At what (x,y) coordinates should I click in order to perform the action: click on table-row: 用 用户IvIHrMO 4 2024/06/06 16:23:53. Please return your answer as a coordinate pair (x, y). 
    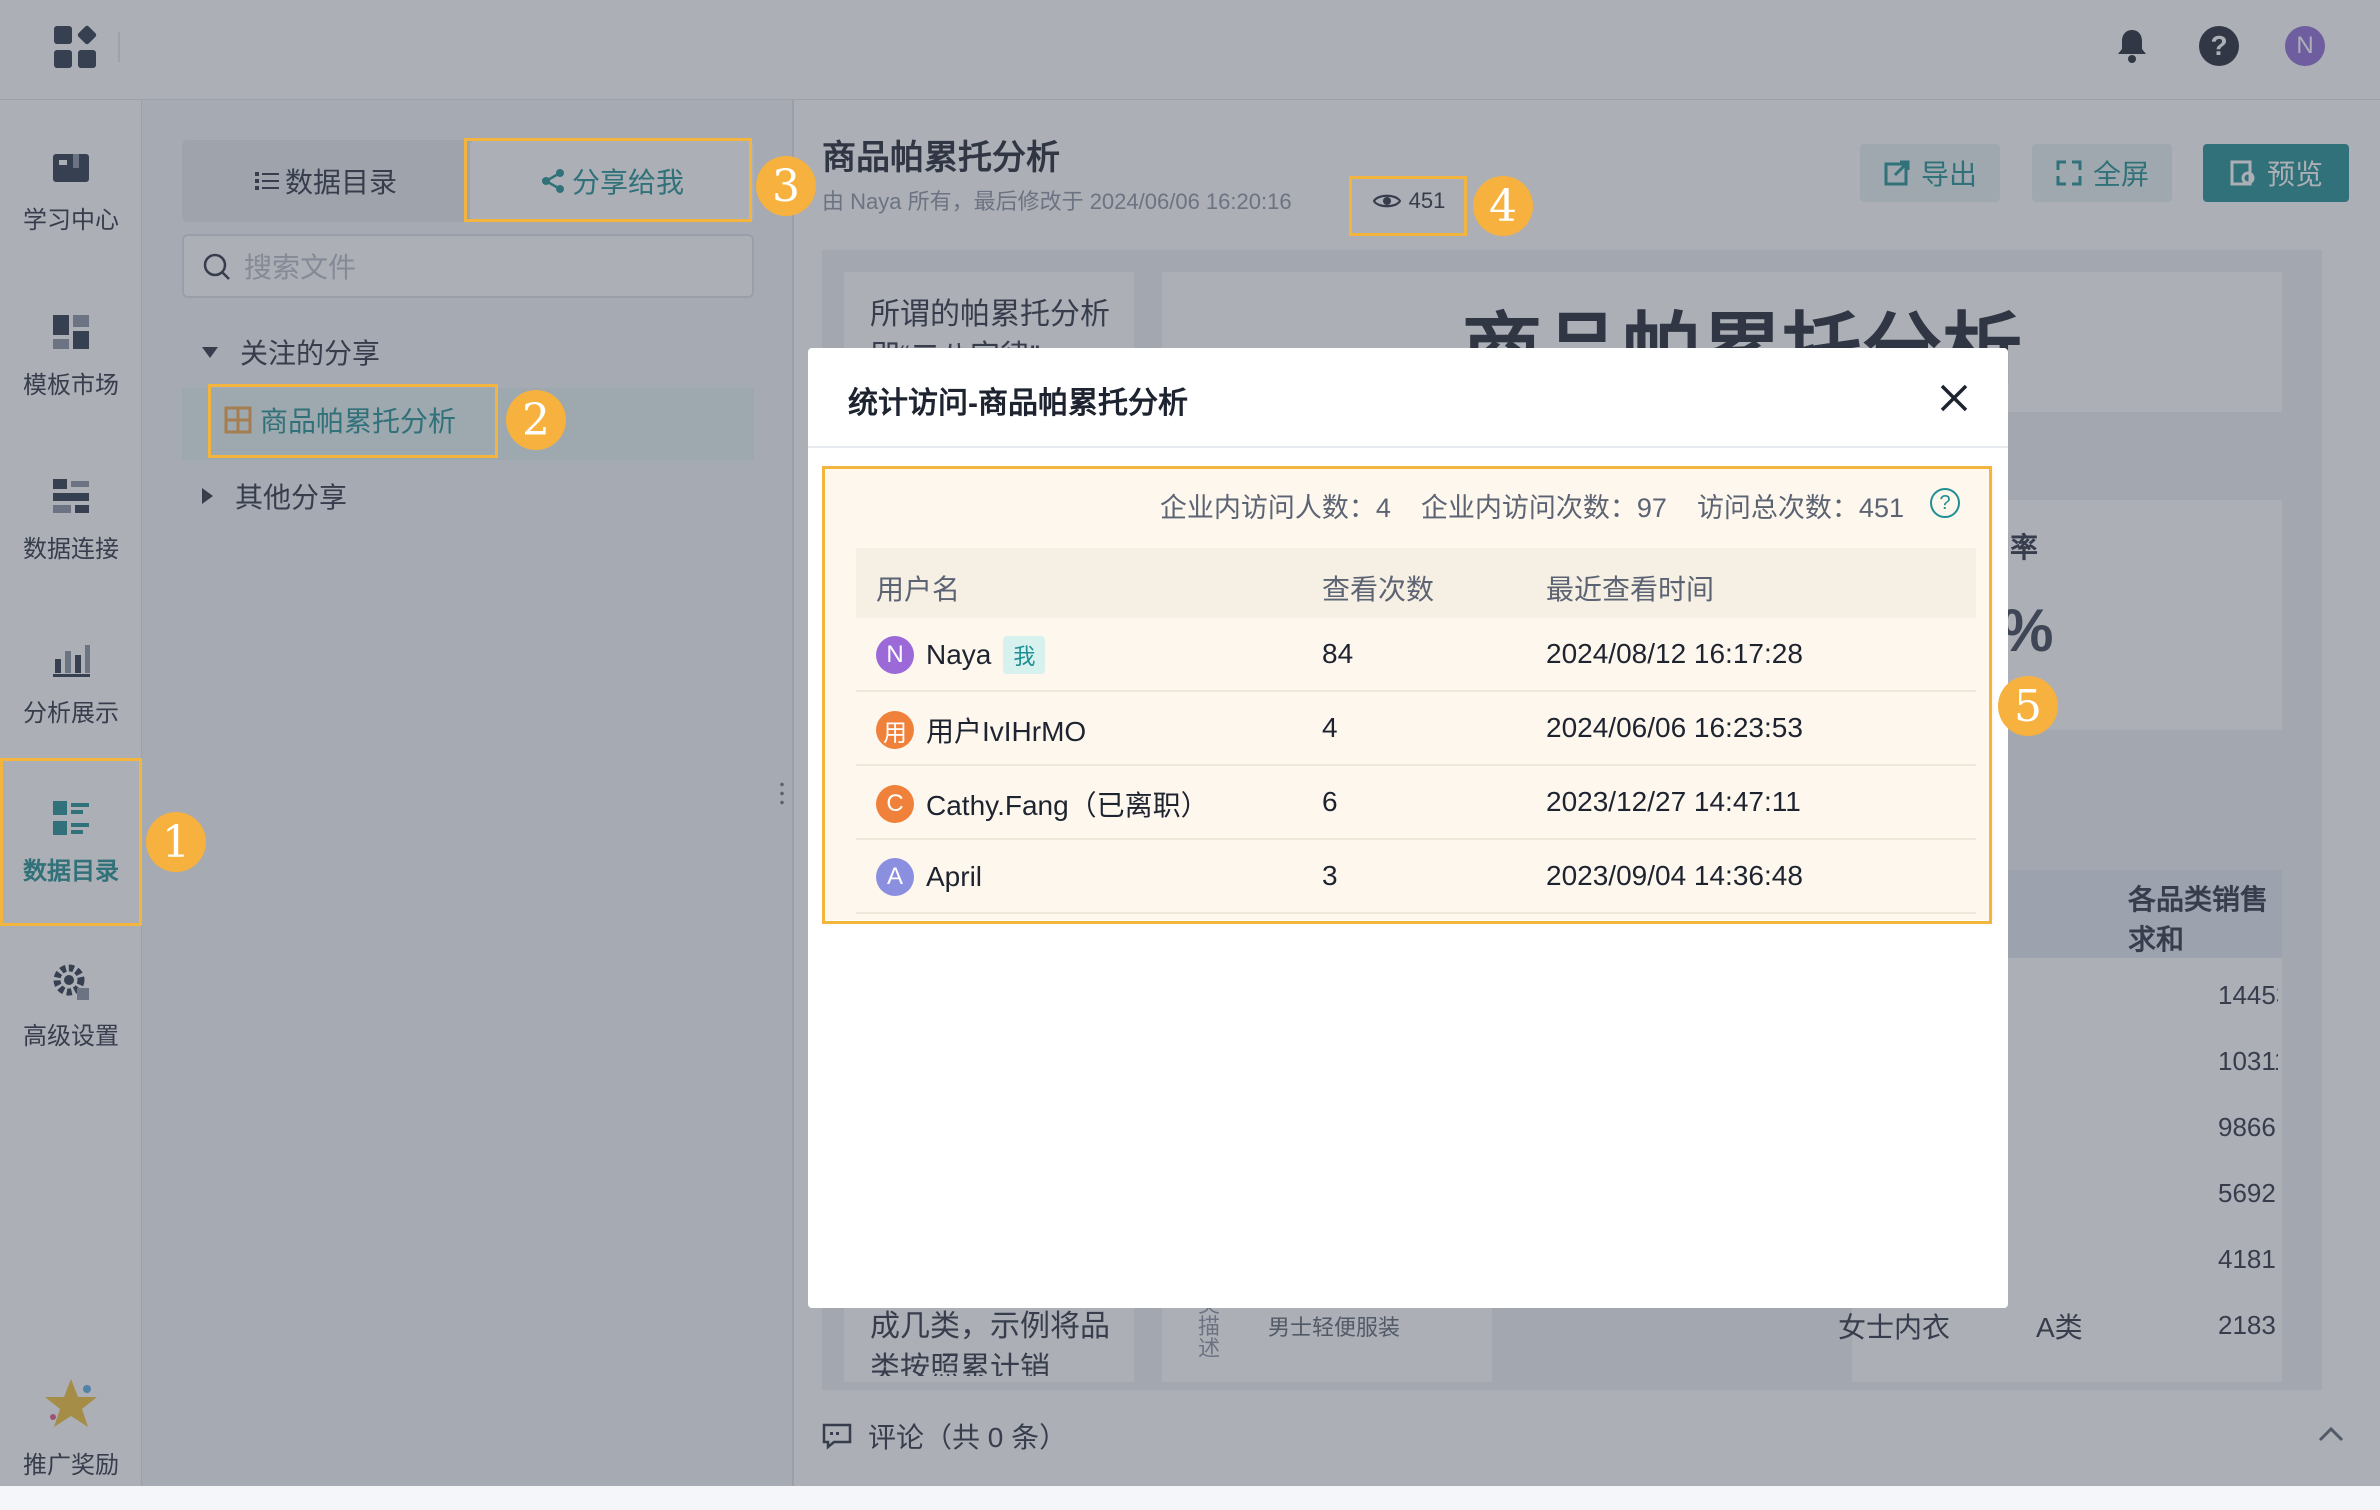
    Looking at the image, I should click on (1416, 729).